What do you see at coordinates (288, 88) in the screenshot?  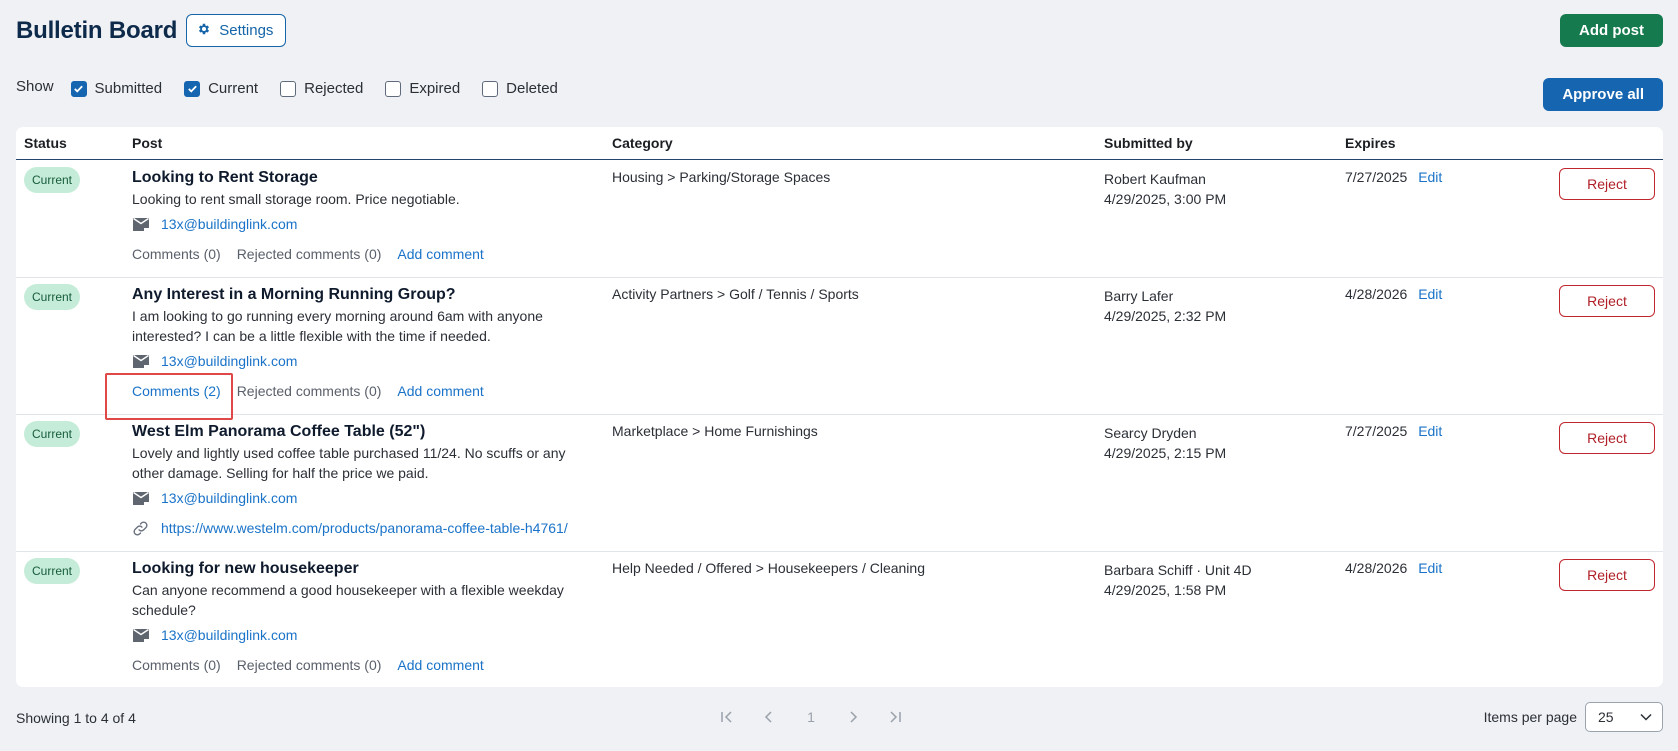 I see `checkbox-rejected` at bounding box center [288, 88].